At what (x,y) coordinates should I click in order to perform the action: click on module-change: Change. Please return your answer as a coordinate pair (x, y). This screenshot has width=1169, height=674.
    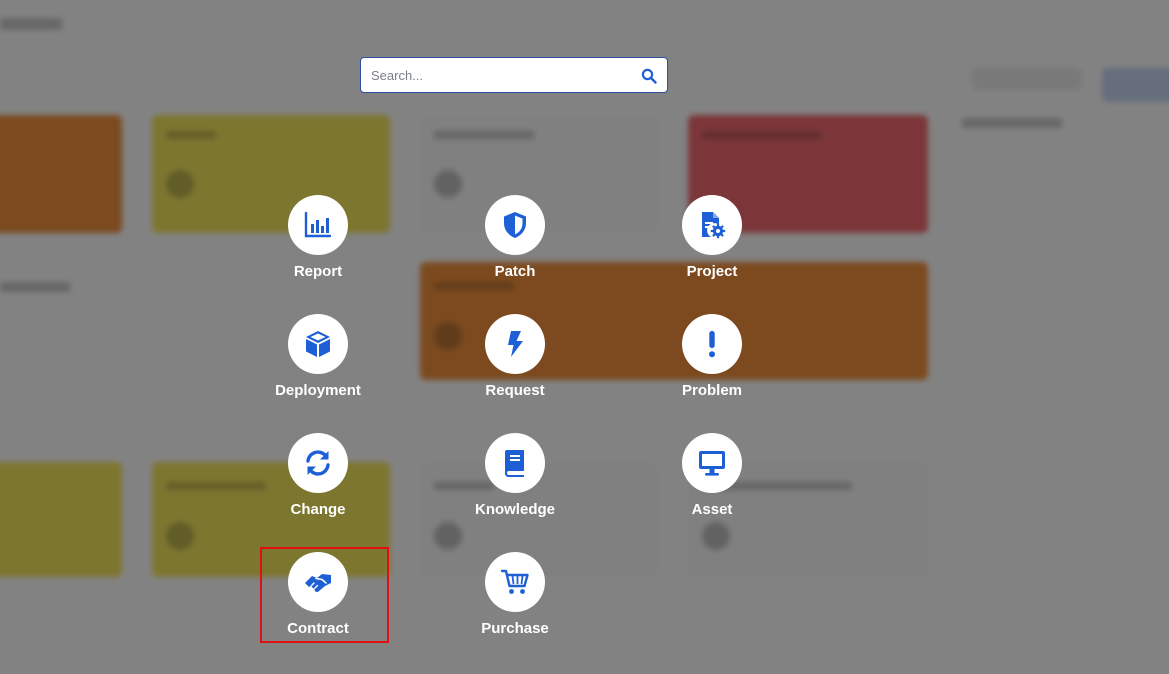
    Looking at the image, I should click on (318, 481).